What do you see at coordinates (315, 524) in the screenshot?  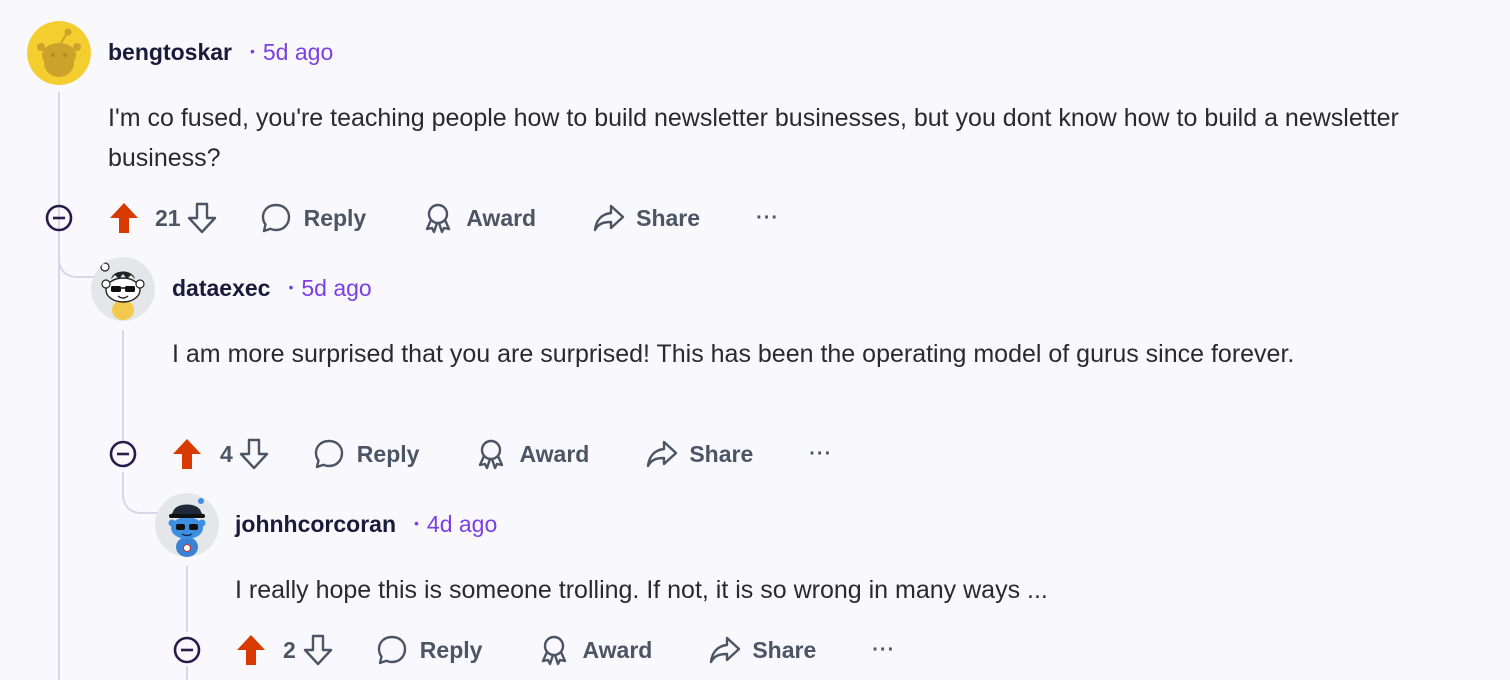 I see `username: johnhcorcoran` at bounding box center [315, 524].